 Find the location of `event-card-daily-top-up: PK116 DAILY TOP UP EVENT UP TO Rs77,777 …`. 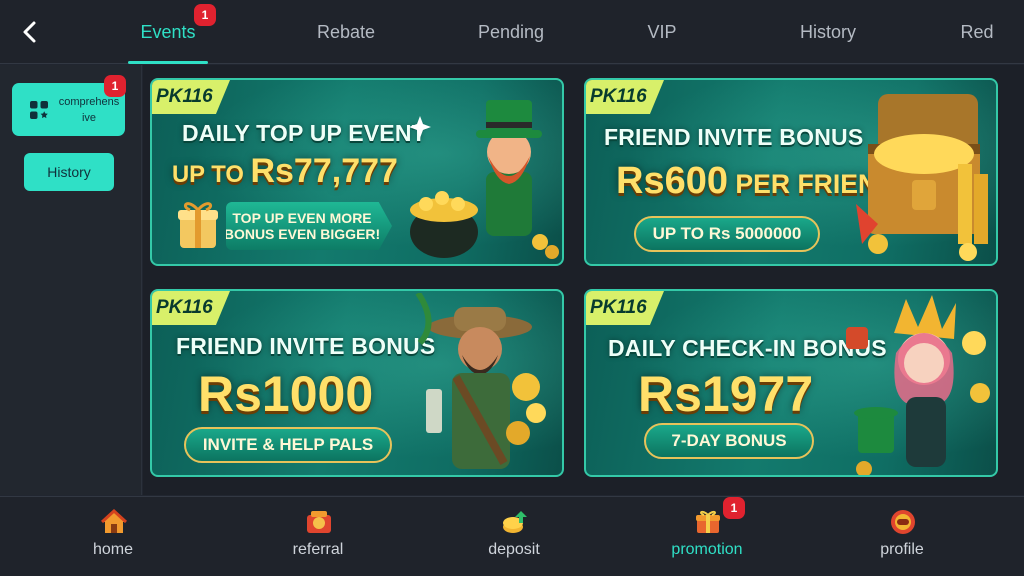

event-card-daily-top-up: PK116 DAILY TOP UP EVENT UP TO Rs77,777 … is located at coordinates (357, 172).